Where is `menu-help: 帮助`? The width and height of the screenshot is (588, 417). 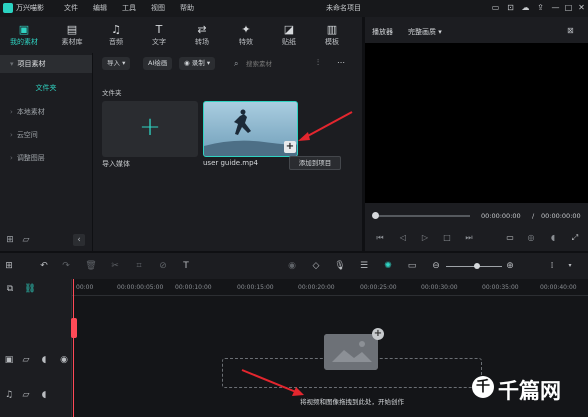
menu-help: 帮助 is located at coordinates (187, 8).